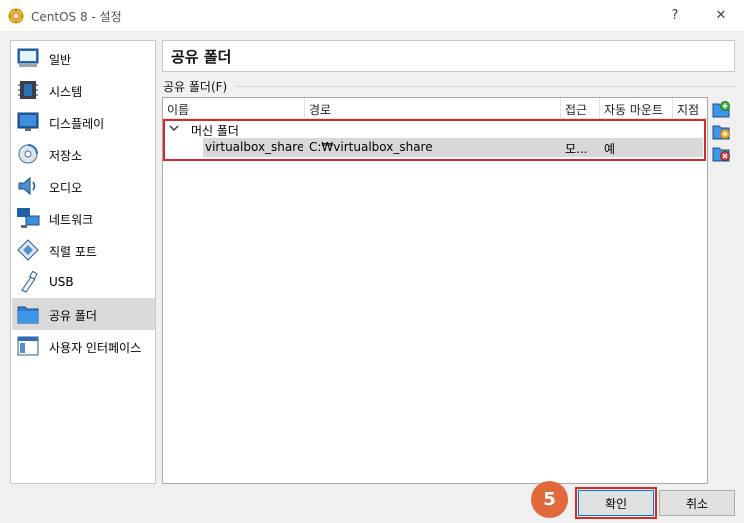 The width and height of the screenshot is (744, 523). Describe the element at coordinates (66, 156) in the screenshot. I see `sidebar-item-label: 저장소` at that location.